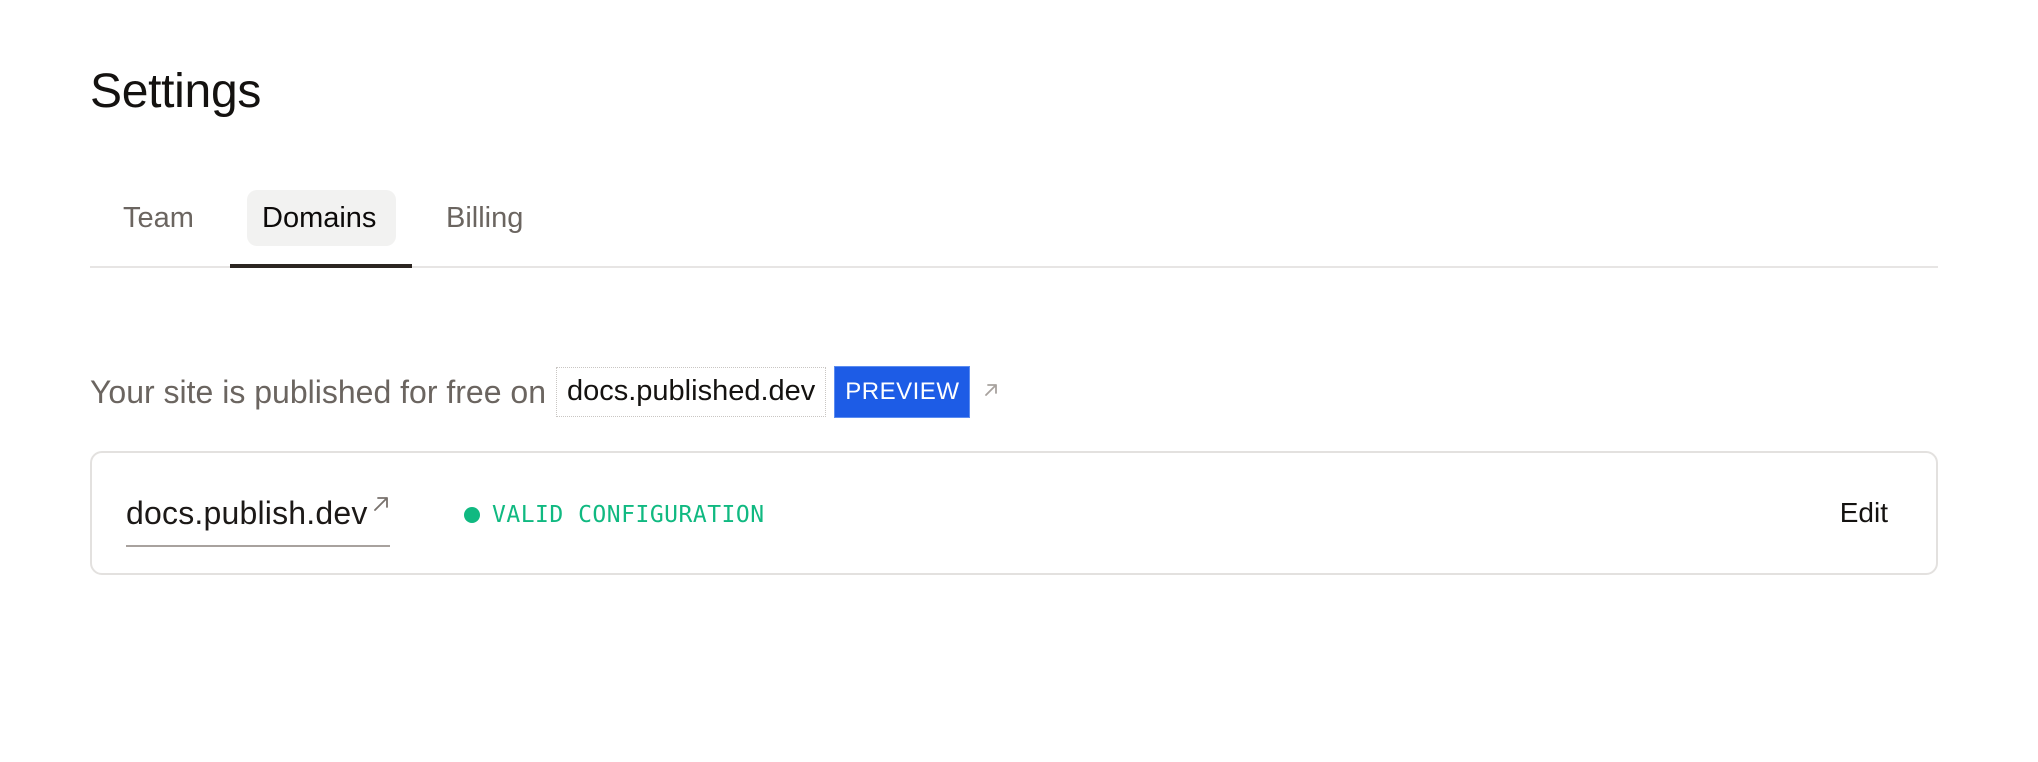 The image size is (2038, 762). Describe the element at coordinates (247, 513) in the screenshot. I see `domain-name: docs.publish.dev` at that location.